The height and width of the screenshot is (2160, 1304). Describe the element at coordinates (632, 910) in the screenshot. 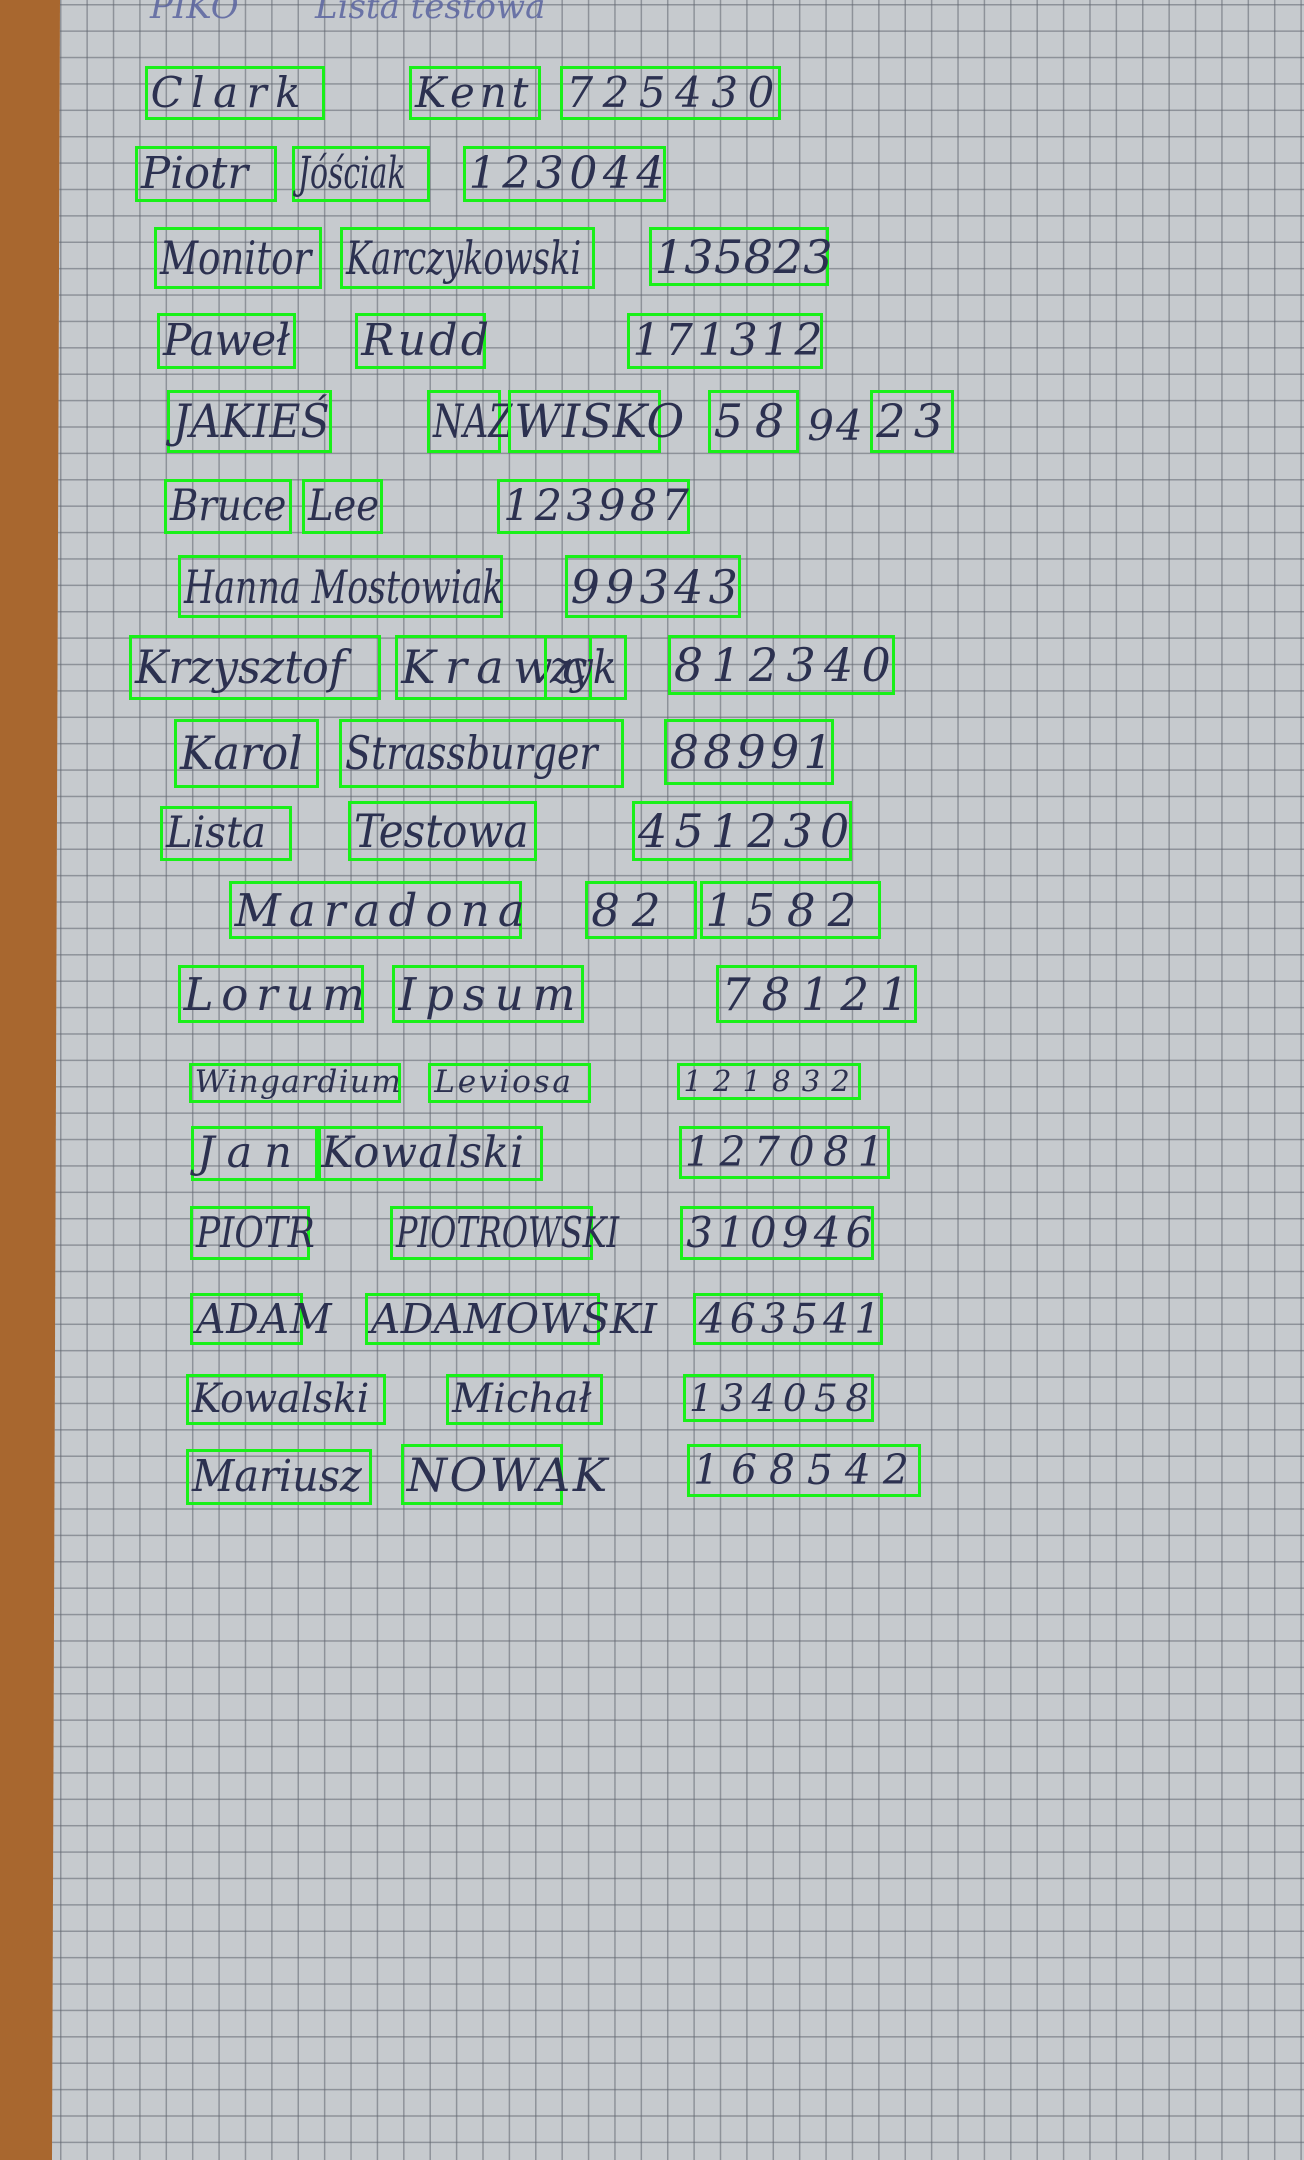

I see `handwritten-word: 82` at that location.